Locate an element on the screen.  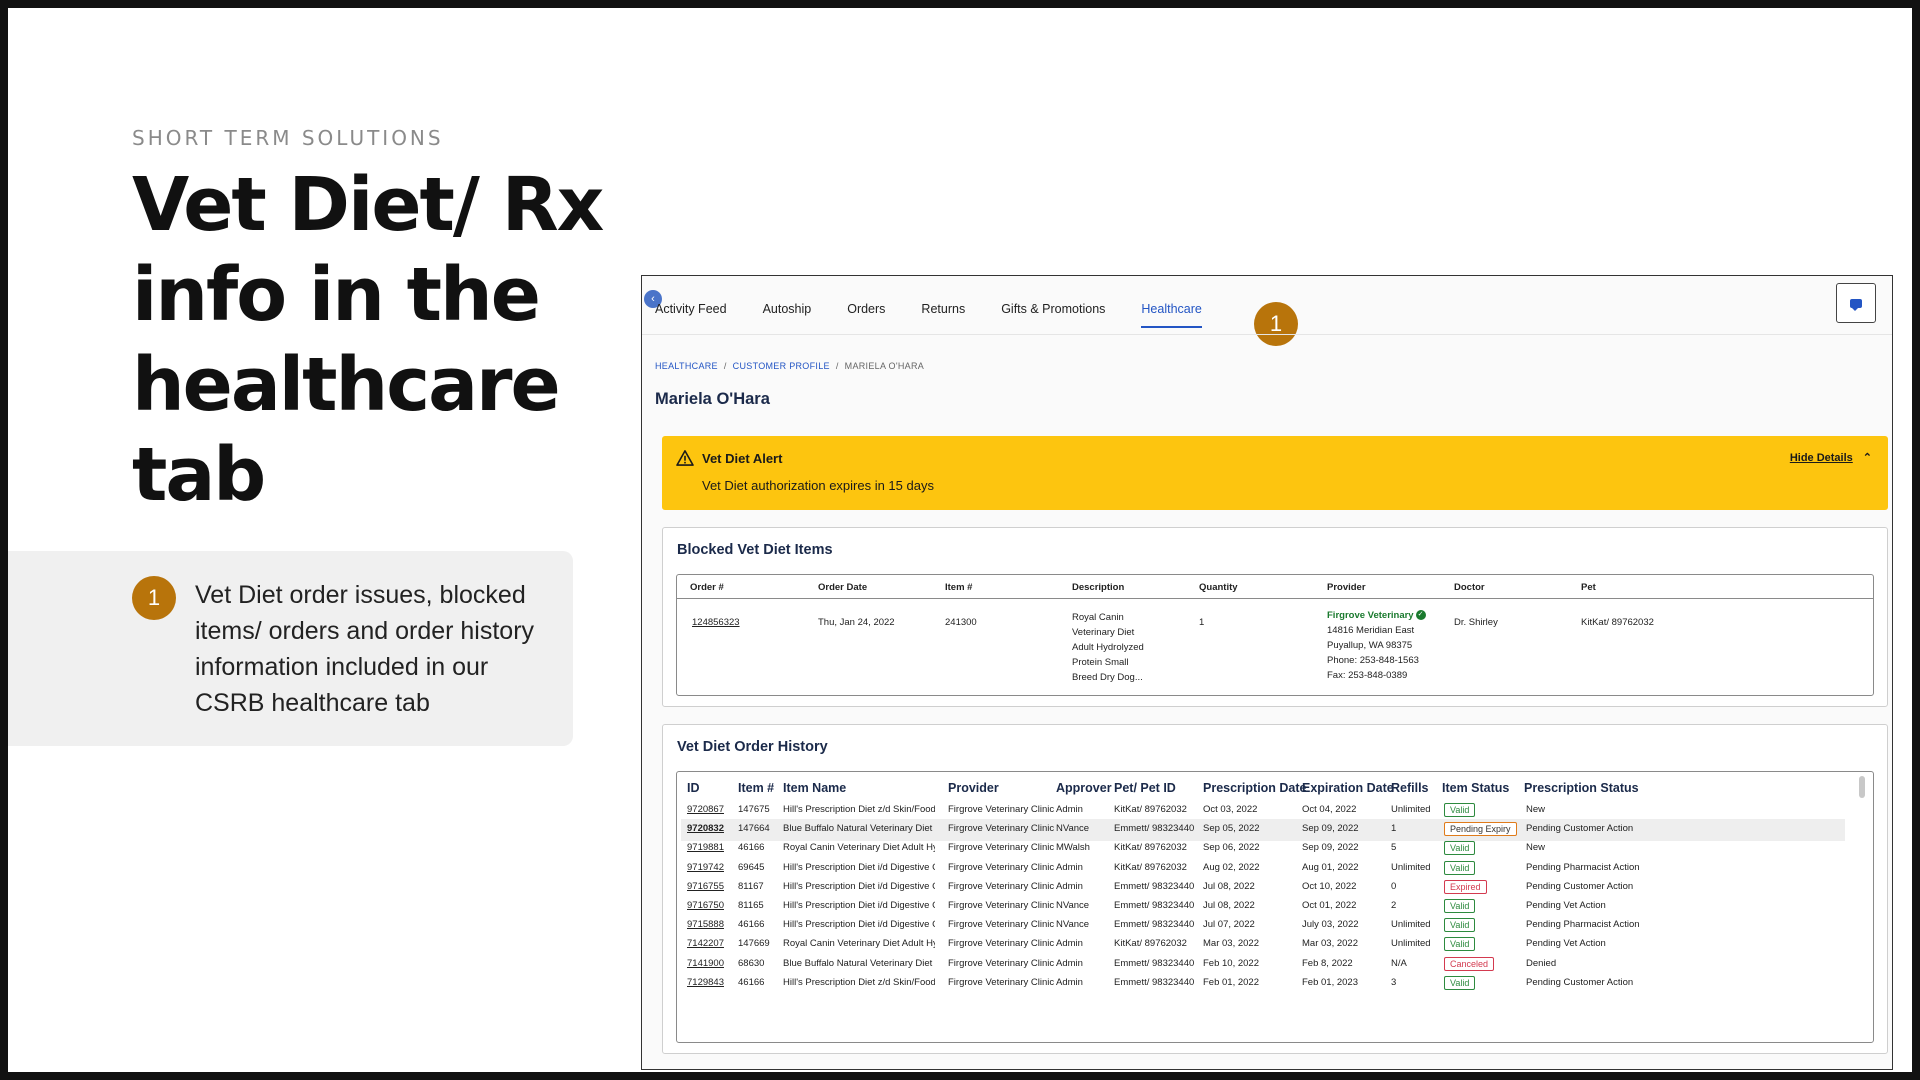
order-id-link: 9719881 is located at coordinates (705, 847).